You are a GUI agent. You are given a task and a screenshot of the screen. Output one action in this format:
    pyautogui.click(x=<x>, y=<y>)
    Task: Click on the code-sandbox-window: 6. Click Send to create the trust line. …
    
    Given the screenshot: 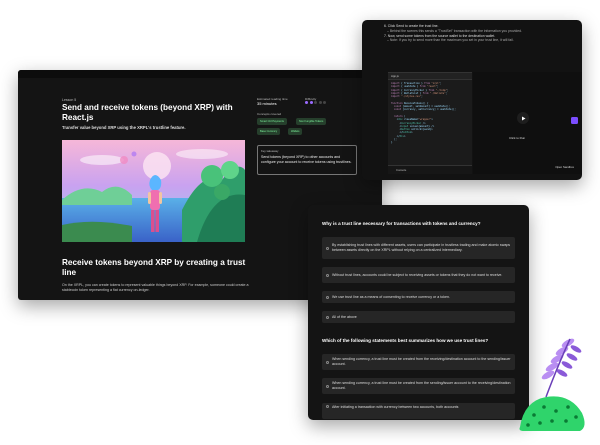 What is the action you would take?
    pyautogui.click(x=472, y=100)
    